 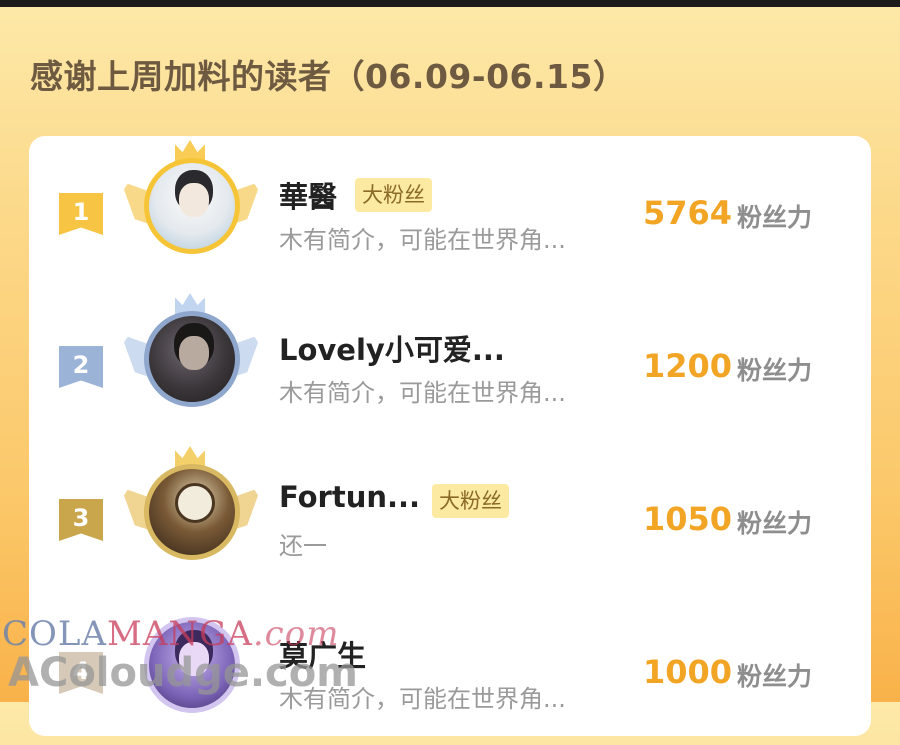 I want to click on reader-bio: 还一, so click(x=303, y=546).